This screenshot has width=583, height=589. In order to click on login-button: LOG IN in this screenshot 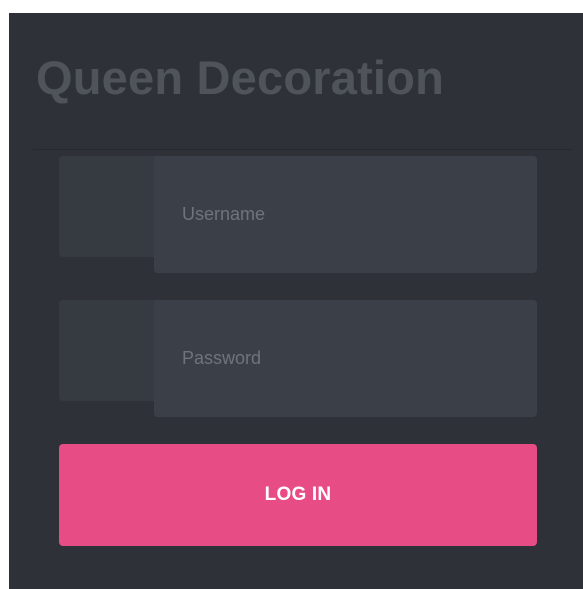, I will do `click(298, 495)`.